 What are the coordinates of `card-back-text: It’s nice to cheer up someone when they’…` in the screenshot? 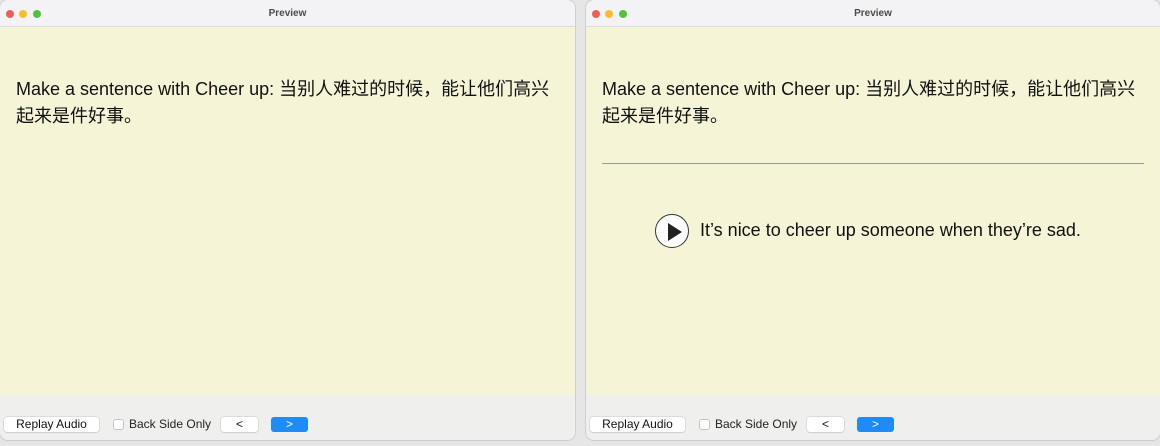 It's located at (890, 230).